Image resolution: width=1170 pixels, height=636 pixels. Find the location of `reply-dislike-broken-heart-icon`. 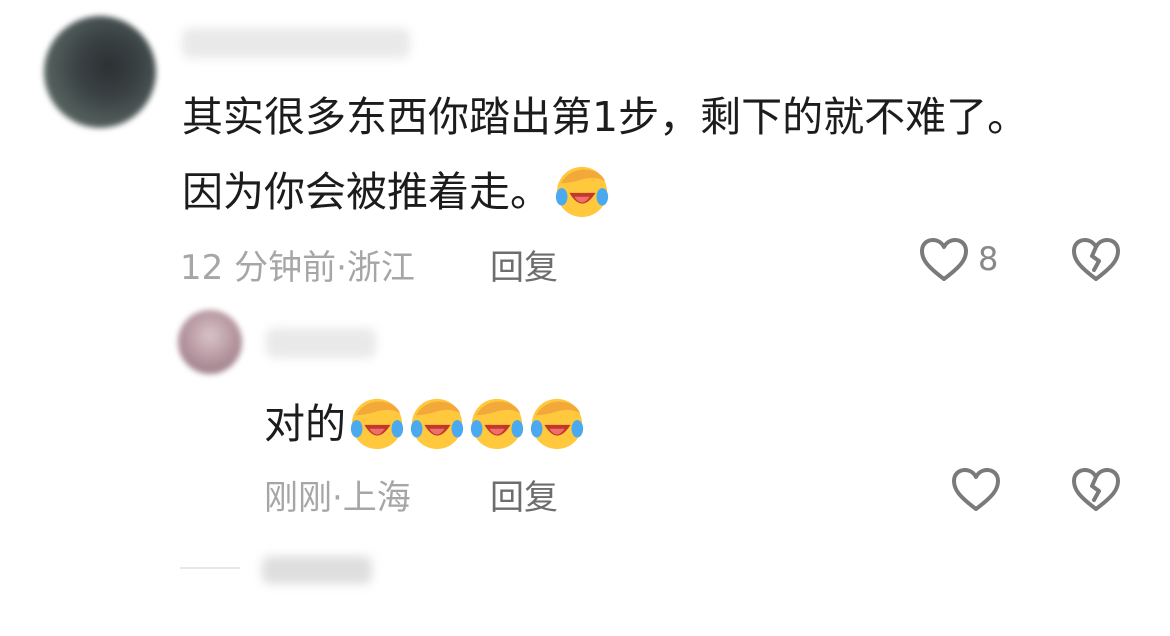

reply-dislike-broken-heart-icon is located at coordinates (1096, 490).